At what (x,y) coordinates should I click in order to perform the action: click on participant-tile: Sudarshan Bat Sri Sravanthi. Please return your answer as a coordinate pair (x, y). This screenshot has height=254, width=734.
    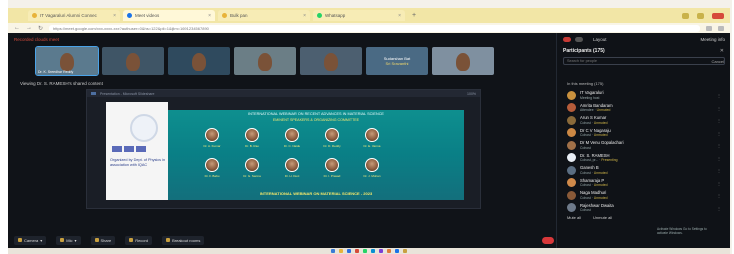
    Looking at the image, I should click on (397, 61).